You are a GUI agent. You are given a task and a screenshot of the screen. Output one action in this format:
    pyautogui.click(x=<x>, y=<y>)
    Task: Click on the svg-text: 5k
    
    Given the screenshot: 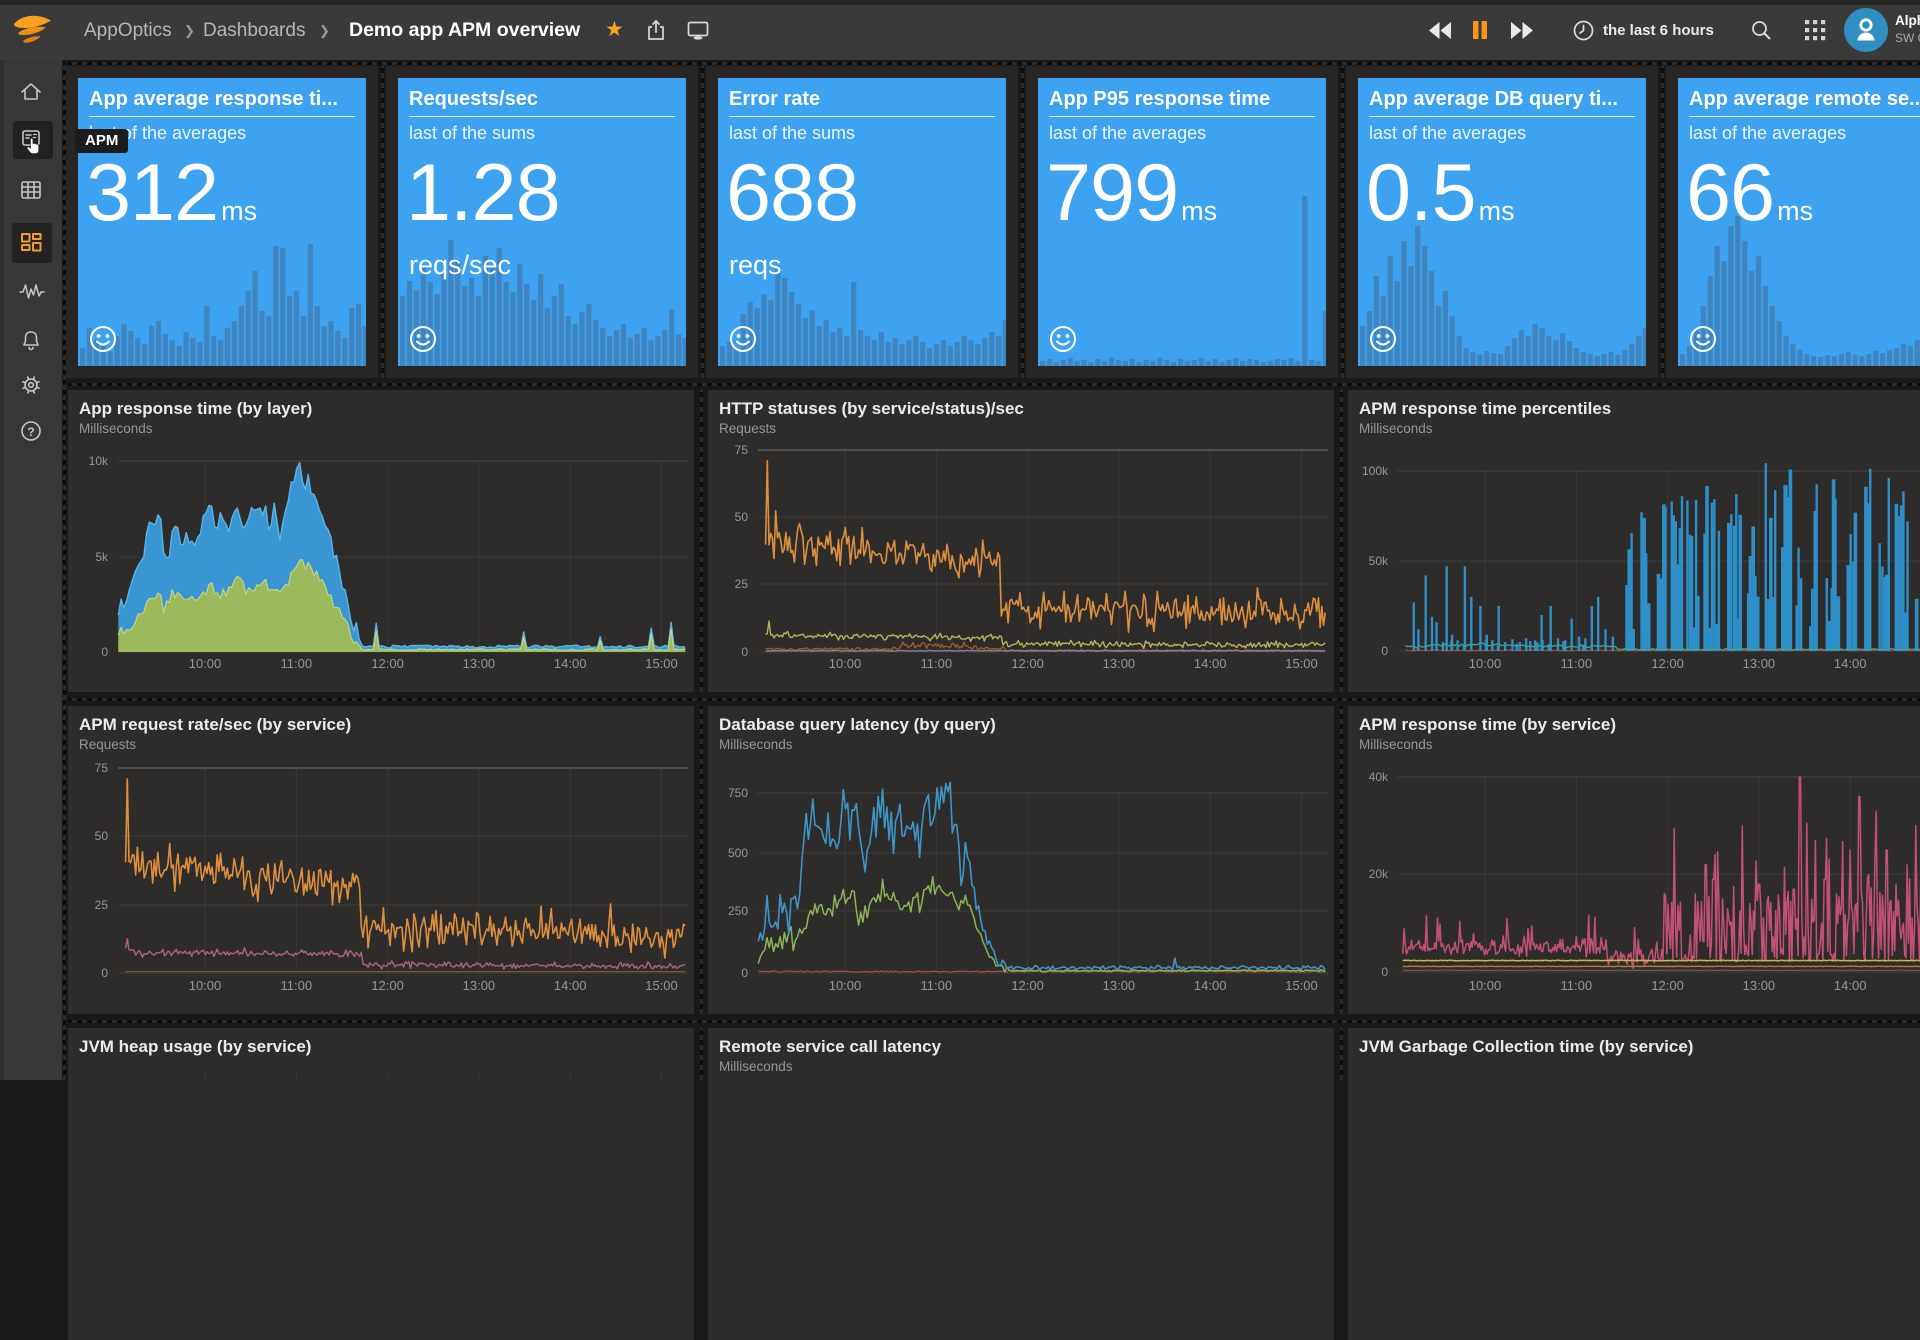 What is the action you would take?
    pyautogui.click(x=102, y=557)
    